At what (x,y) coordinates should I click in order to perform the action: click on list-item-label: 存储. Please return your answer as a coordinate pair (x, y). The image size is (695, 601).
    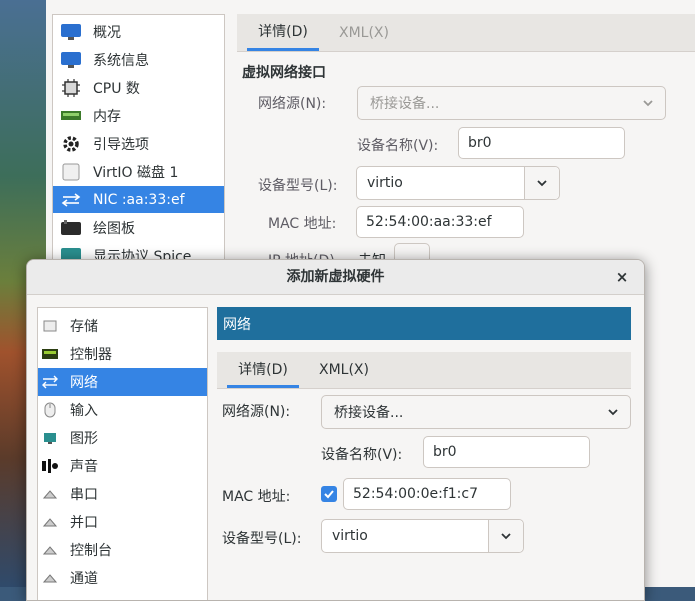
    Looking at the image, I should click on (84, 327).